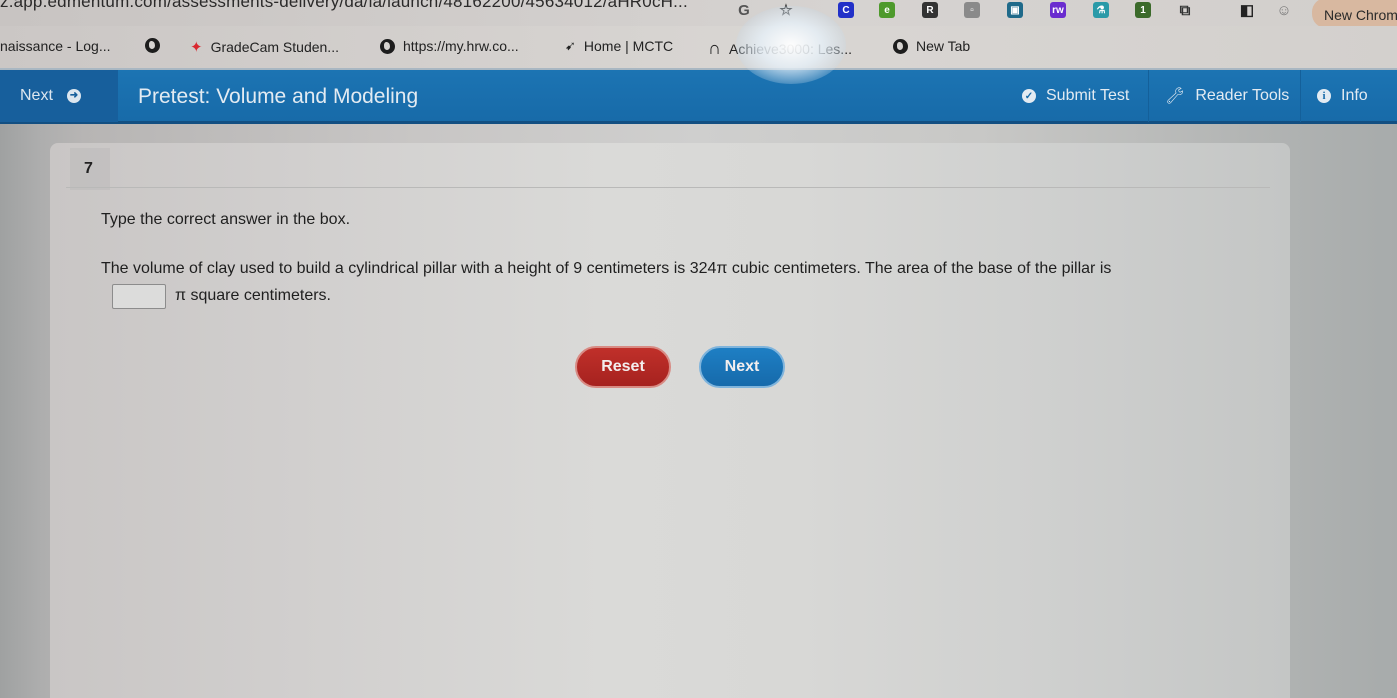 The height and width of the screenshot is (698, 1397). What do you see at coordinates (623, 367) in the screenshot?
I see `reset-button: Reset` at bounding box center [623, 367].